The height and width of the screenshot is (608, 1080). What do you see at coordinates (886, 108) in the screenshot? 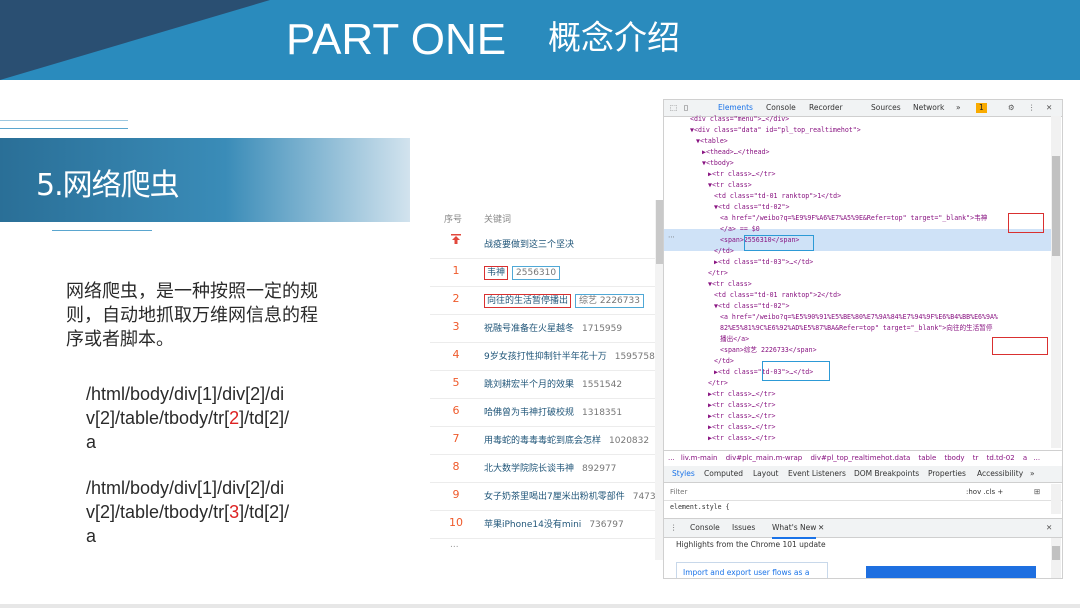
I see `tab-sources: Sources` at bounding box center [886, 108].